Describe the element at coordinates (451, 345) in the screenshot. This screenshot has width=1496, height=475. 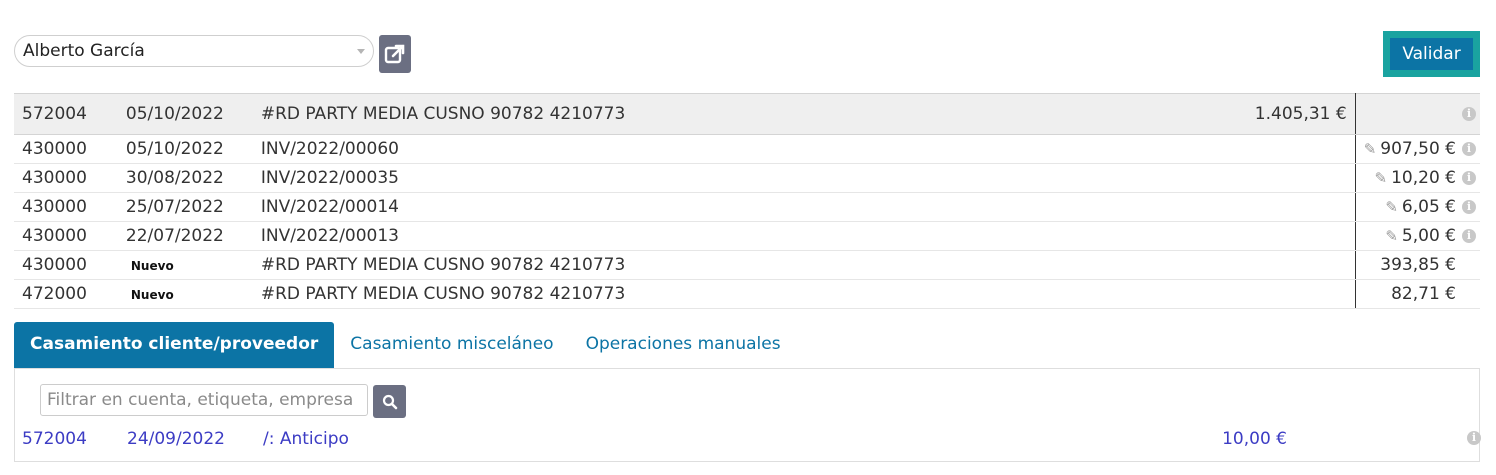
I see `tab-misc-matching: Casamiento misceláneo` at that location.